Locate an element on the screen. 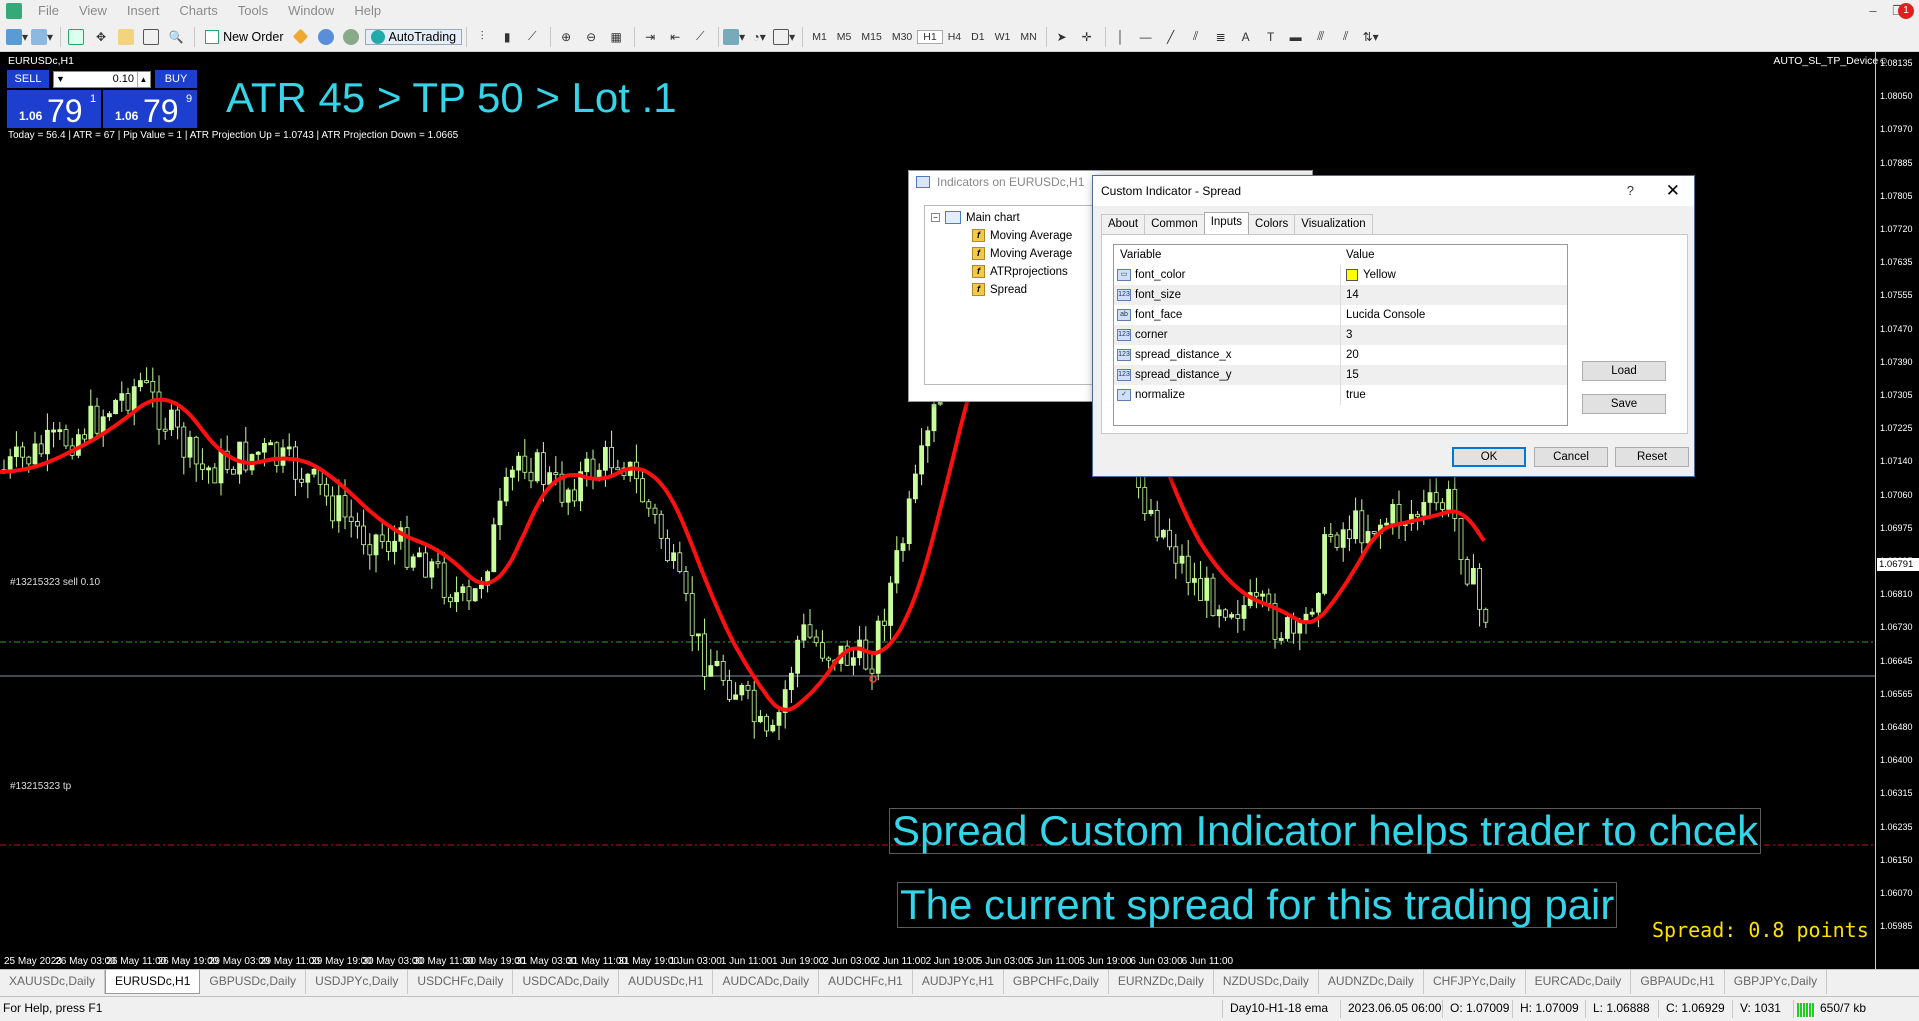 This screenshot has width=1919, height=1021. input-value: 20 is located at coordinates (1352, 355).